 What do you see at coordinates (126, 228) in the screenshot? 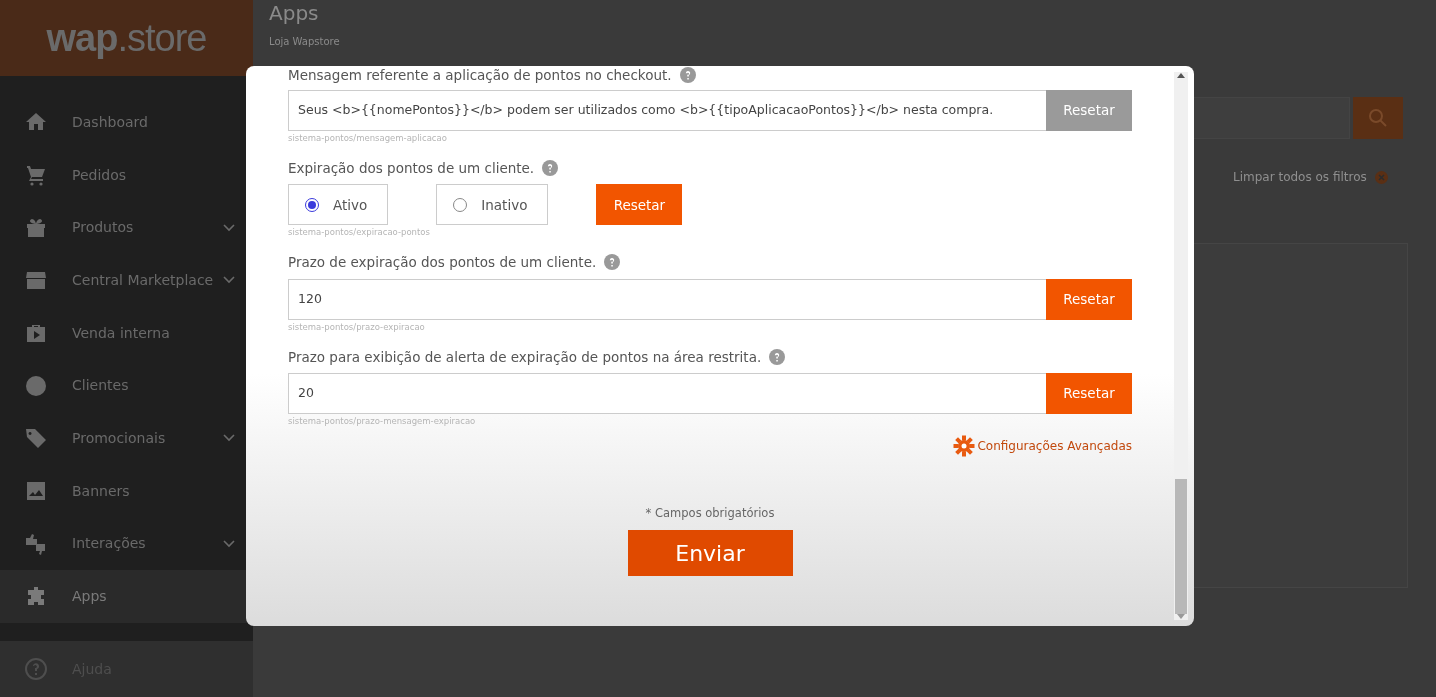
I see `sidebar-item: Produtos` at bounding box center [126, 228].